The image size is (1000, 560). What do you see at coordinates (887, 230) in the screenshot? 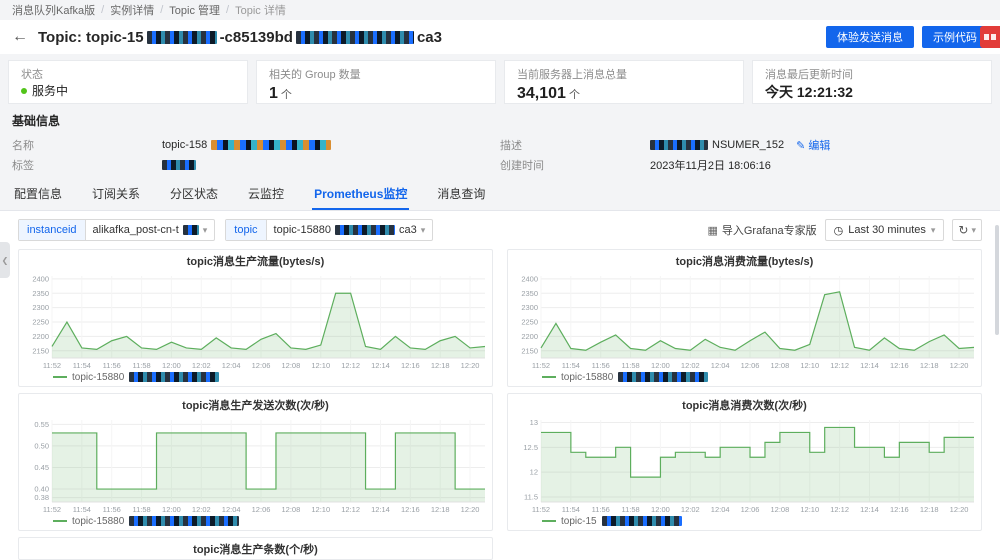
I see `time-range-label: Last 30 minutes` at bounding box center [887, 230].